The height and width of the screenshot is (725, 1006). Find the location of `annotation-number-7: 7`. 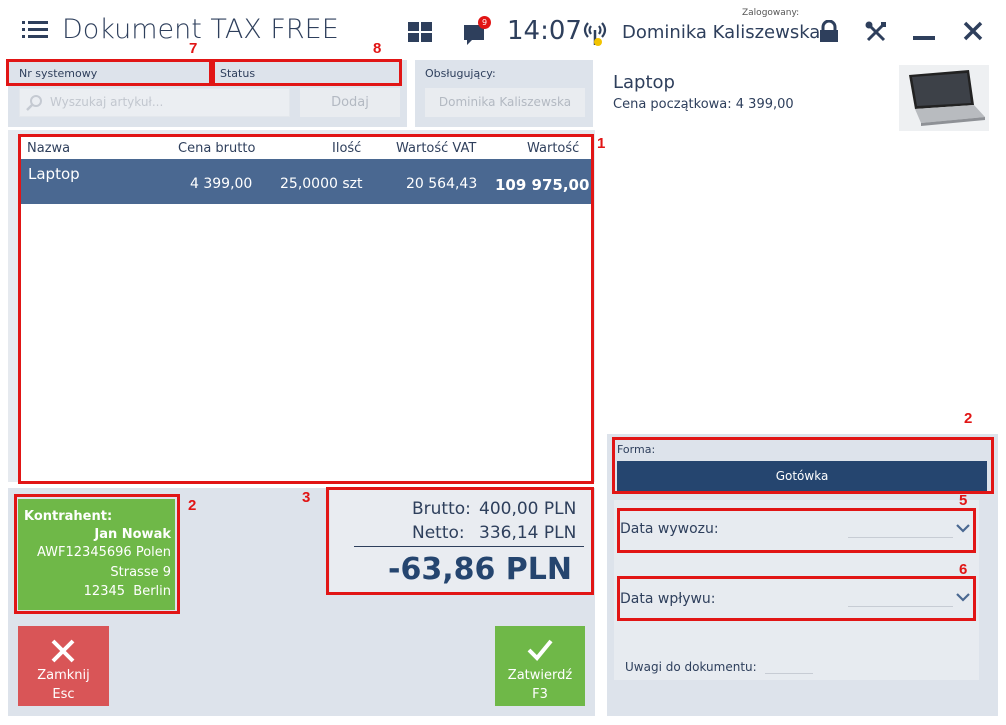

annotation-number-7: 7 is located at coordinates (193, 48).